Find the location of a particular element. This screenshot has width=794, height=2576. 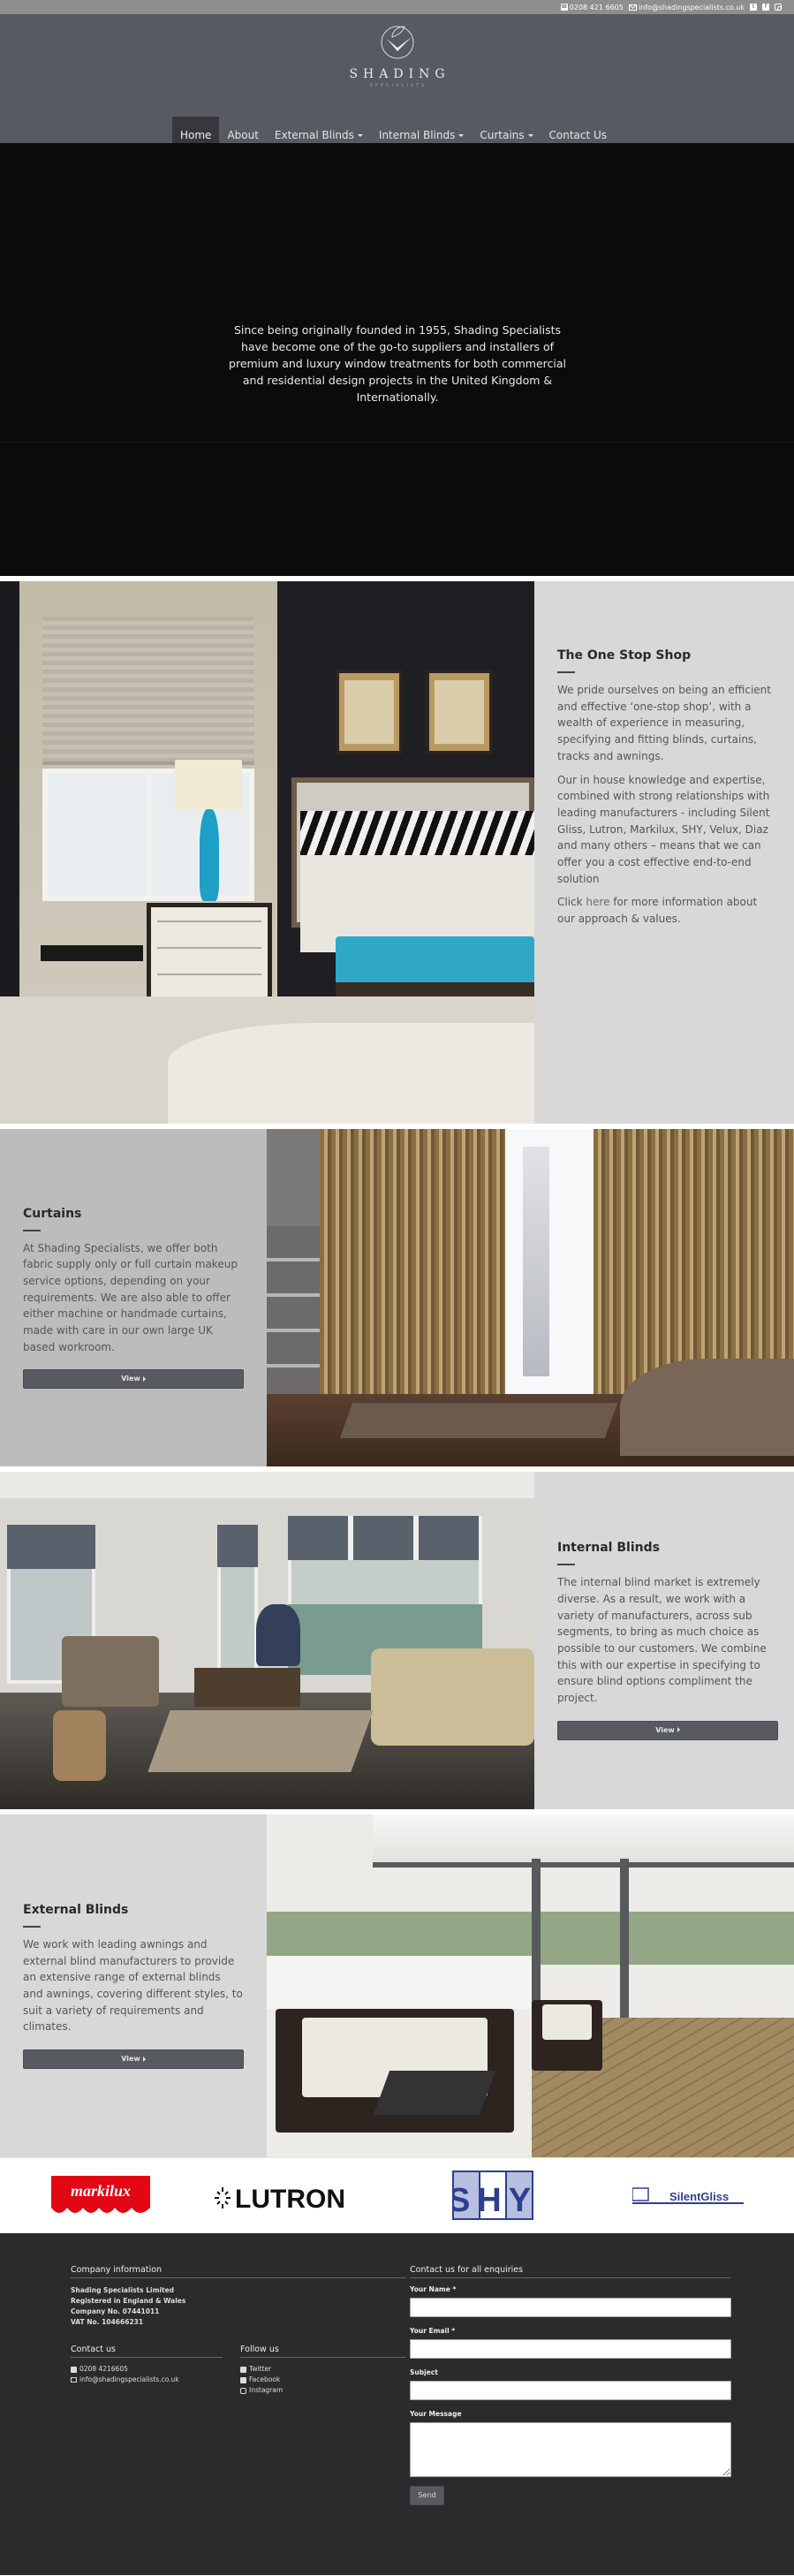

topbar-phone-text: 0208 421 6605 is located at coordinates (596, 7).